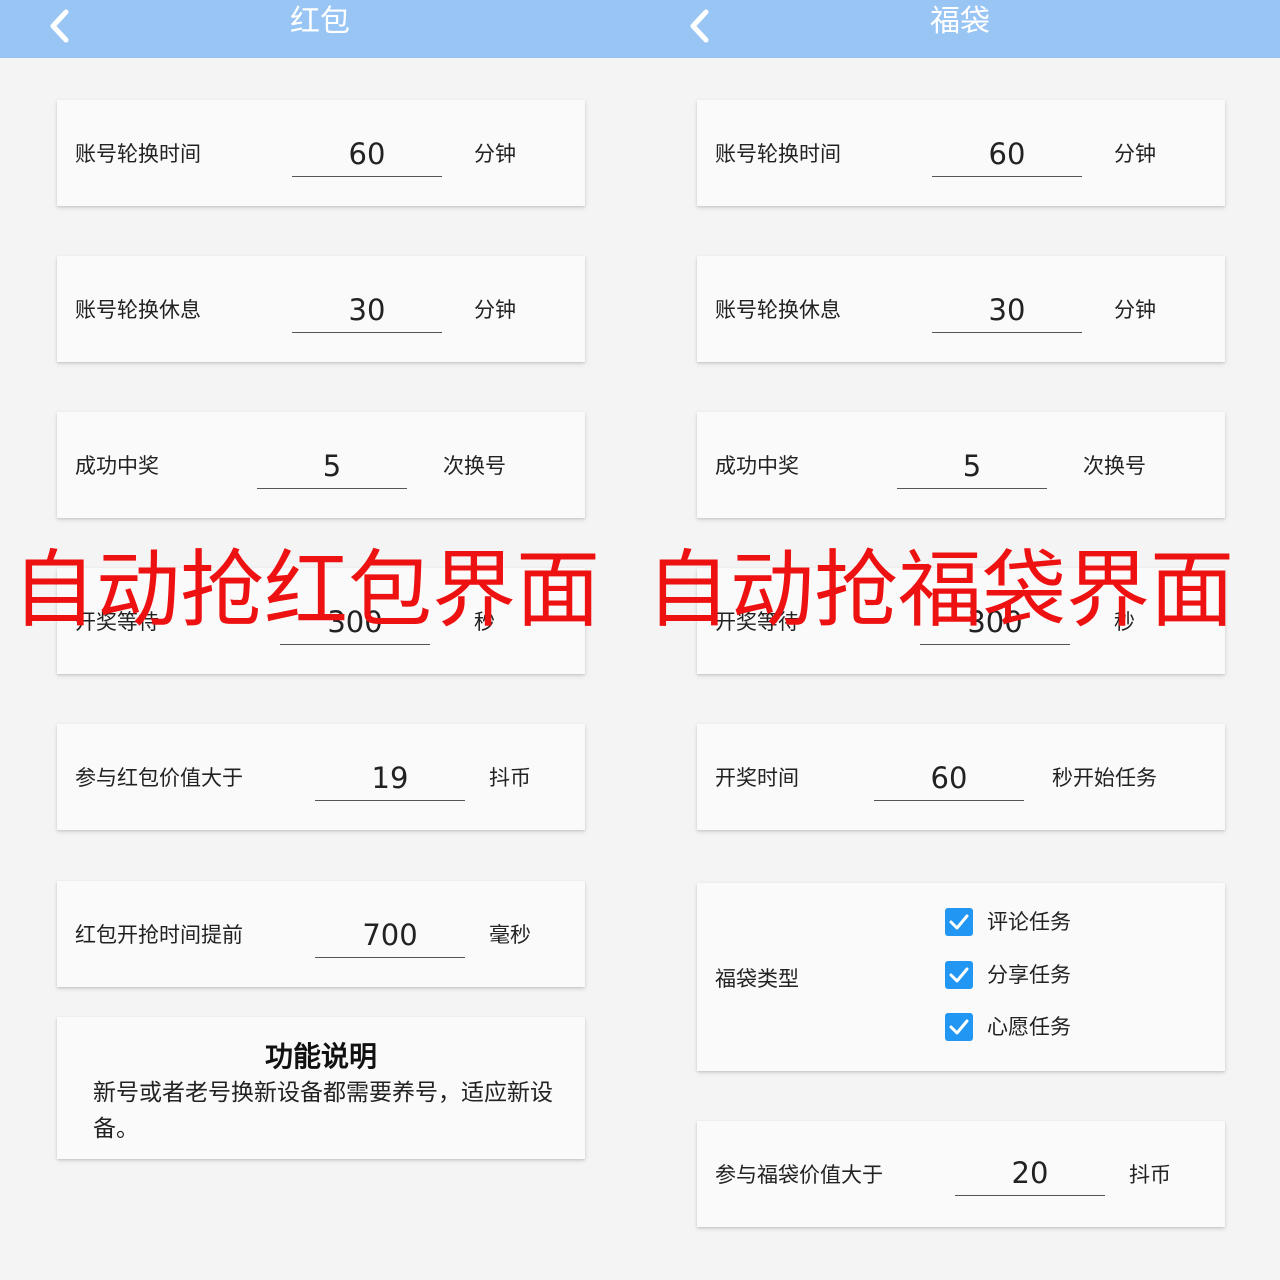  What do you see at coordinates (320, 21) in the screenshot?
I see `page-title: 红包` at bounding box center [320, 21].